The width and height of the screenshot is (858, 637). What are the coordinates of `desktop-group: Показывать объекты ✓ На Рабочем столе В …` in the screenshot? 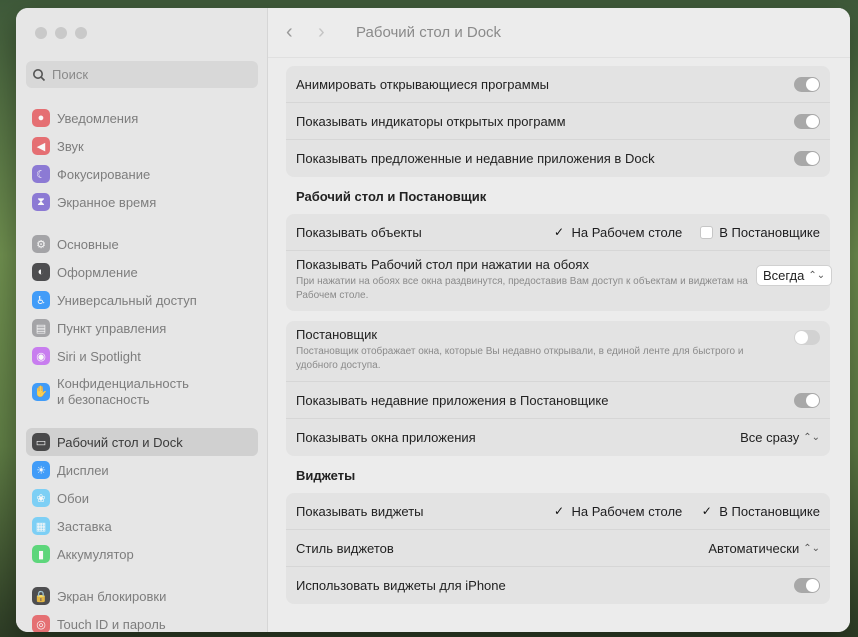 It's located at (559, 262).